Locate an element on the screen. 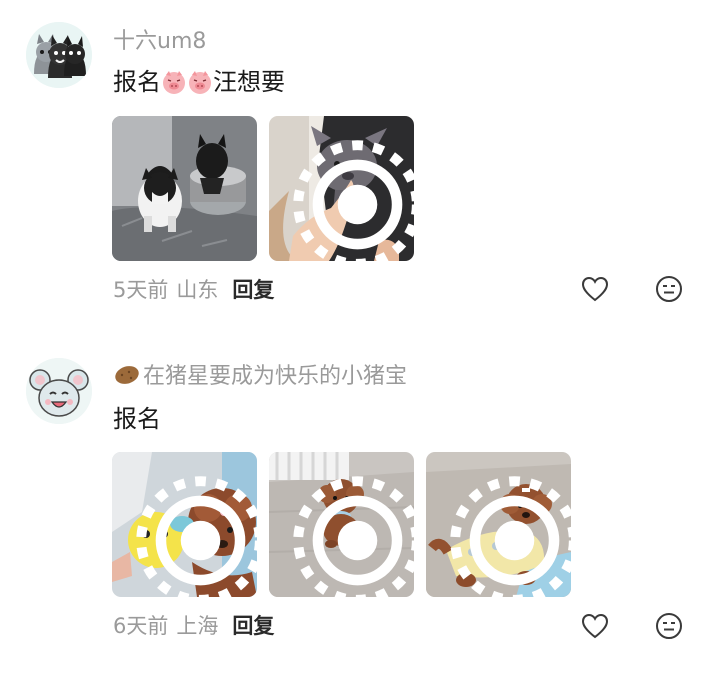  username: 十六um8 is located at coordinates (159, 42).